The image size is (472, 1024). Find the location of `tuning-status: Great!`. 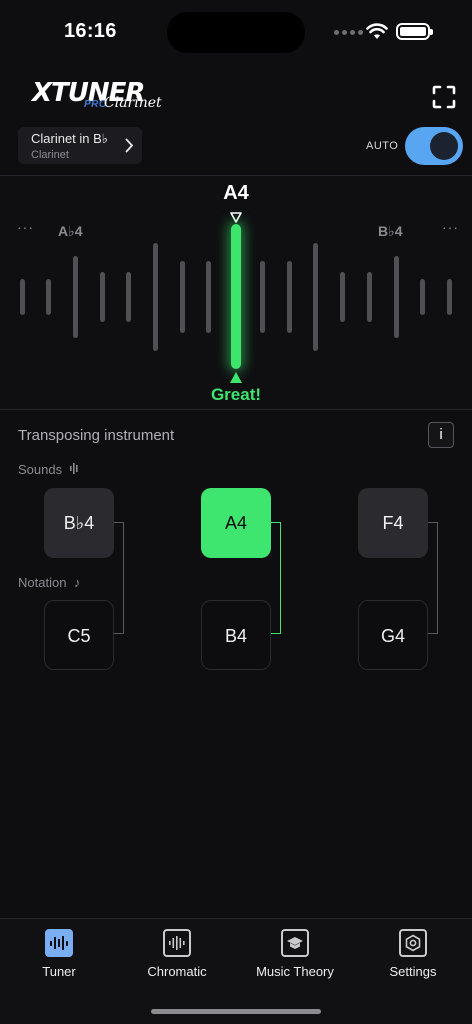

tuning-status: Great! is located at coordinates (236, 394).